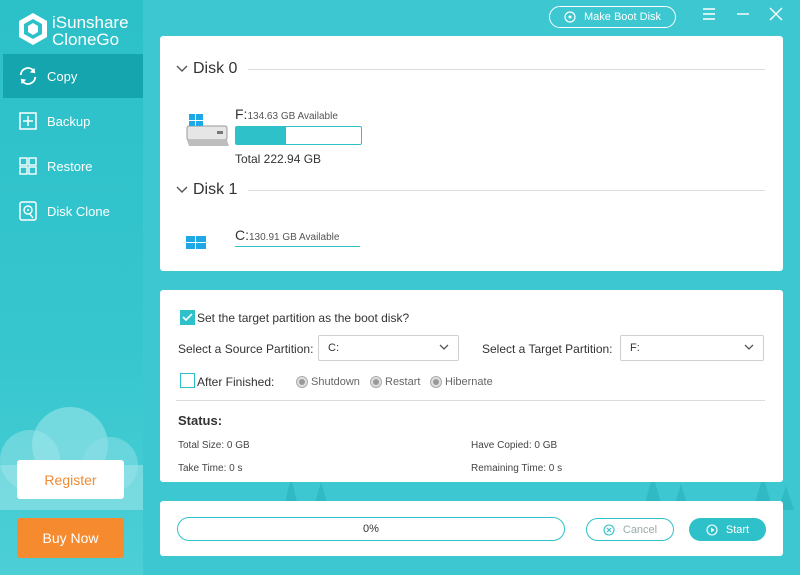 This screenshot has width=800, height=575. What do you see at coordinates (692, 348) in the screenshot?
I see `target-partition-select: F:` at bounding box center [692, 348].